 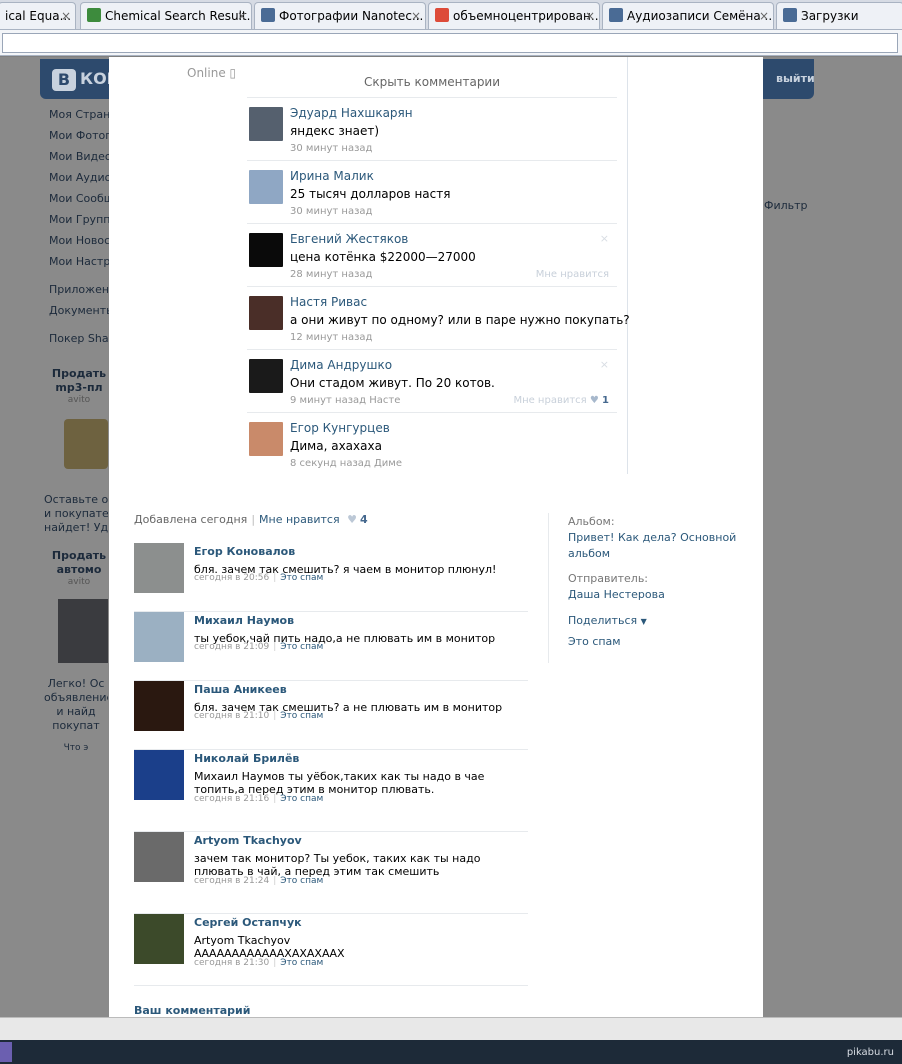 I want to click on ad-title: mp3-пл, so click(x=79, y=387).